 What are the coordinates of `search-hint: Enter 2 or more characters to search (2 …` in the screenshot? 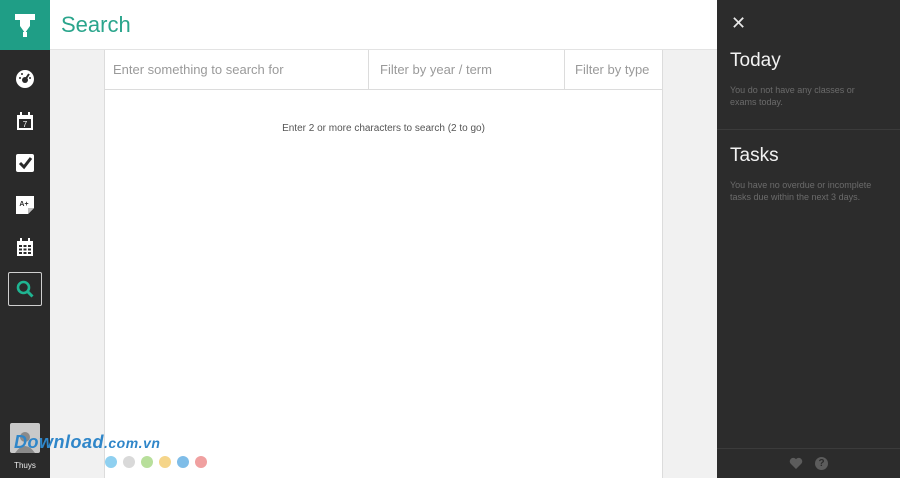 It's located at (383, 128).